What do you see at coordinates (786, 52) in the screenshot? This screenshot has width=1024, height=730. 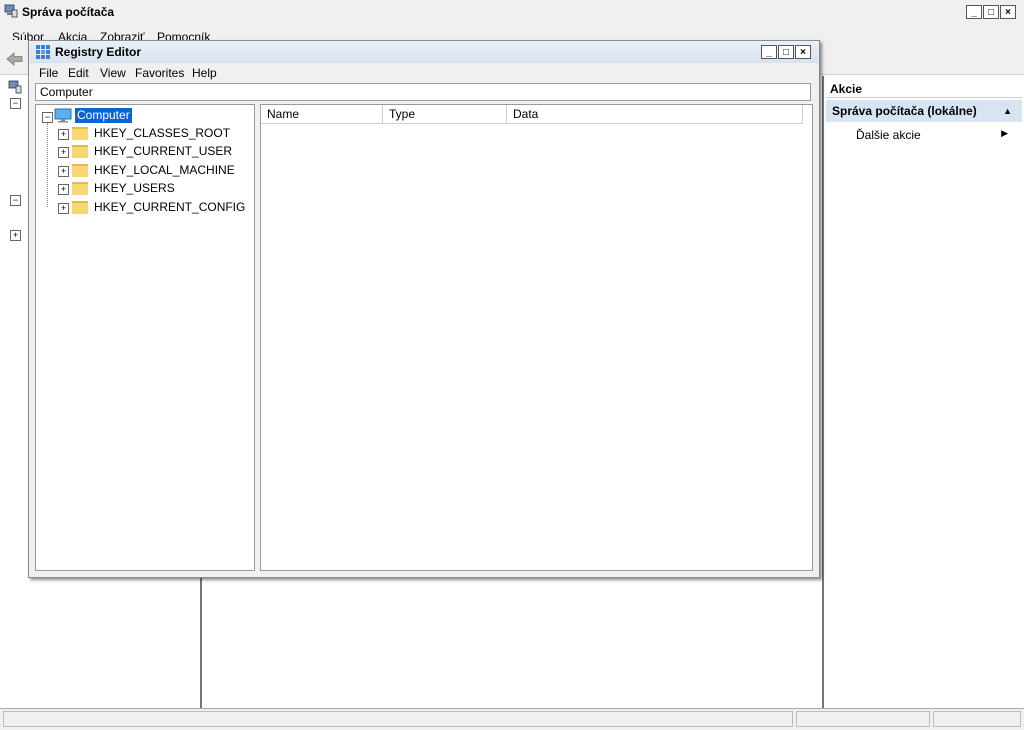 I see `registry-maximize-button: □` at bounding box center [786, 52].